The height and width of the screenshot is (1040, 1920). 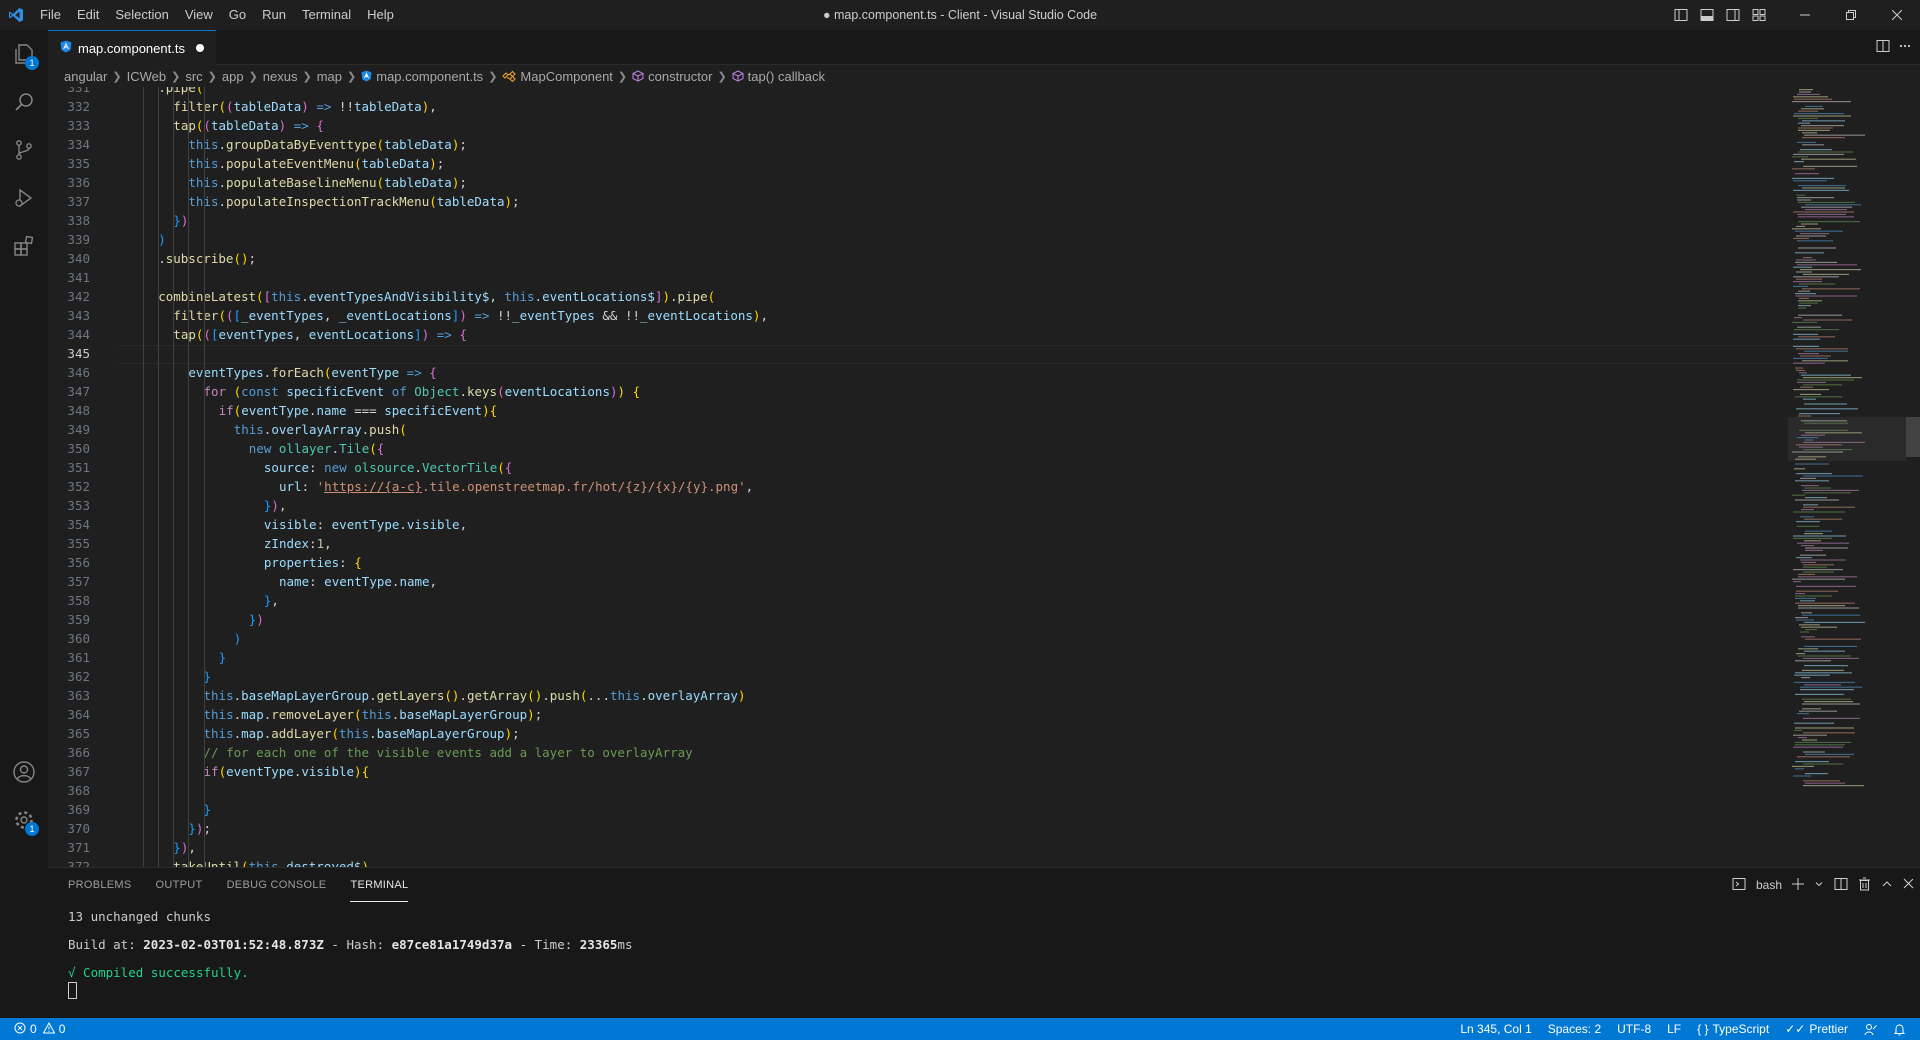 I want to click on menu-terminal: Terminal, so click(x=326, y=15).